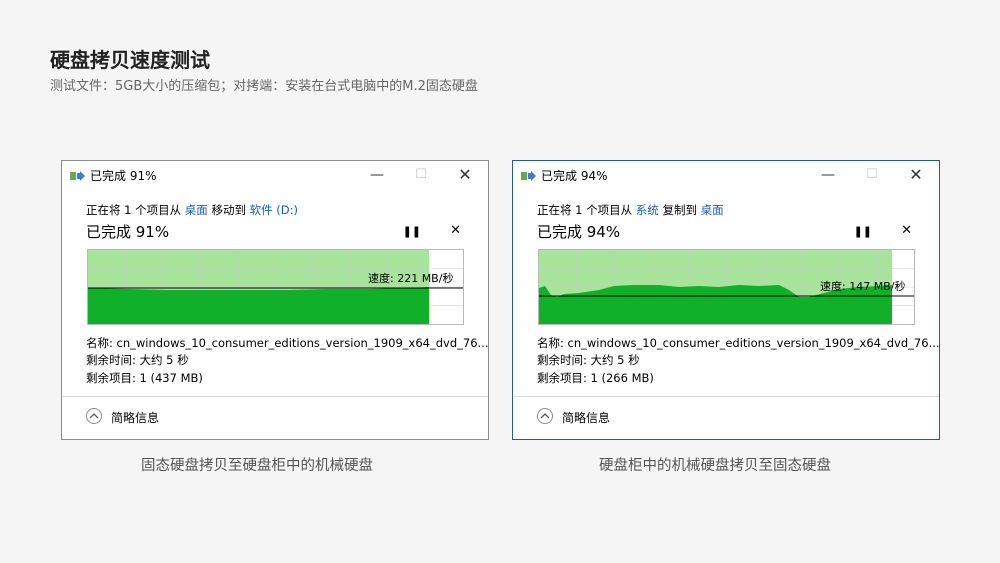 Image resolution: width=1000 pixels, height=563 pixels. What do you see at coordinates (715, 466) in the screenshot?
I see `caption-right: 硬盘柜中的机械硬盘拷贝至固态硬盘` at bounding box center [715, 466].